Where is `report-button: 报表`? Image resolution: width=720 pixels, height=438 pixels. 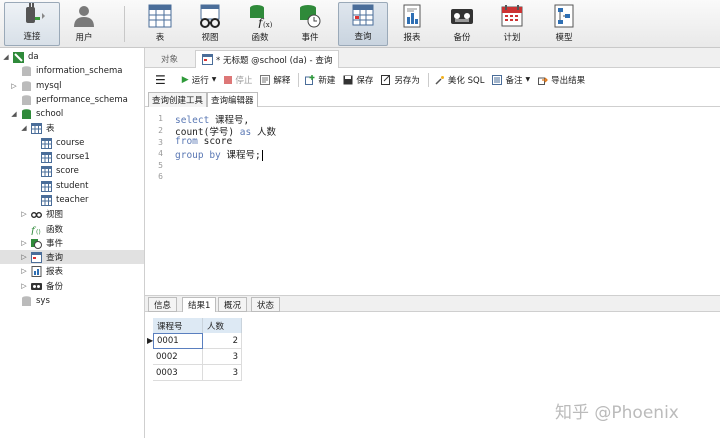 report-button: 报表 is located at coordinates (412, 24).